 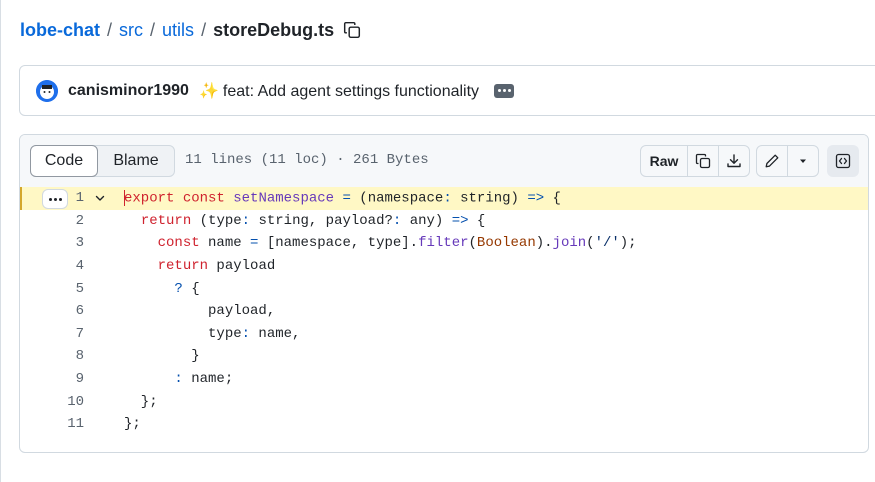 I want to click on code-line: 11 };, so click(x=444, y=424).